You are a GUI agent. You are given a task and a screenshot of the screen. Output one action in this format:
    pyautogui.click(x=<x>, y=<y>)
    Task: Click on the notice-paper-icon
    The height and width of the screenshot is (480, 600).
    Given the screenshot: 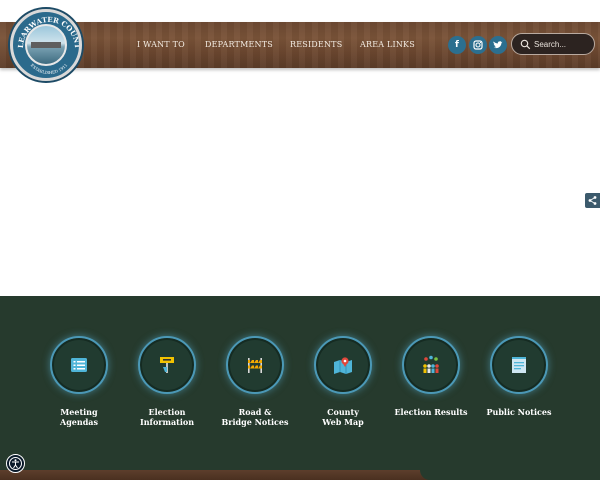 What is the action you would take?
    pyautogui.click(x=519, y=365)
    